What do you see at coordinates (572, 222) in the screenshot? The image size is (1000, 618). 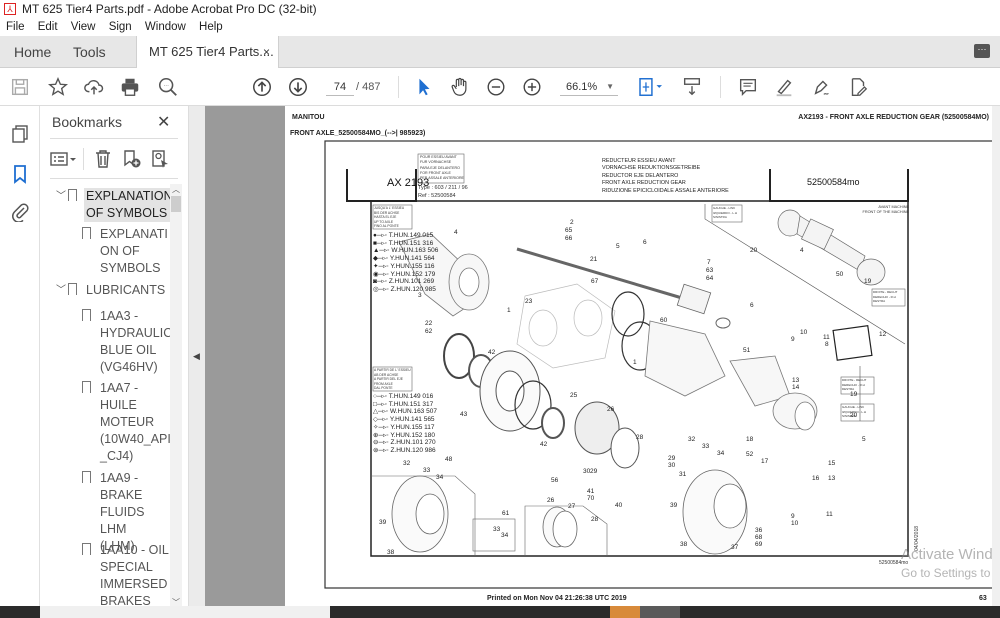 I see `svg-text: 2` at bounding box center [572, 222].